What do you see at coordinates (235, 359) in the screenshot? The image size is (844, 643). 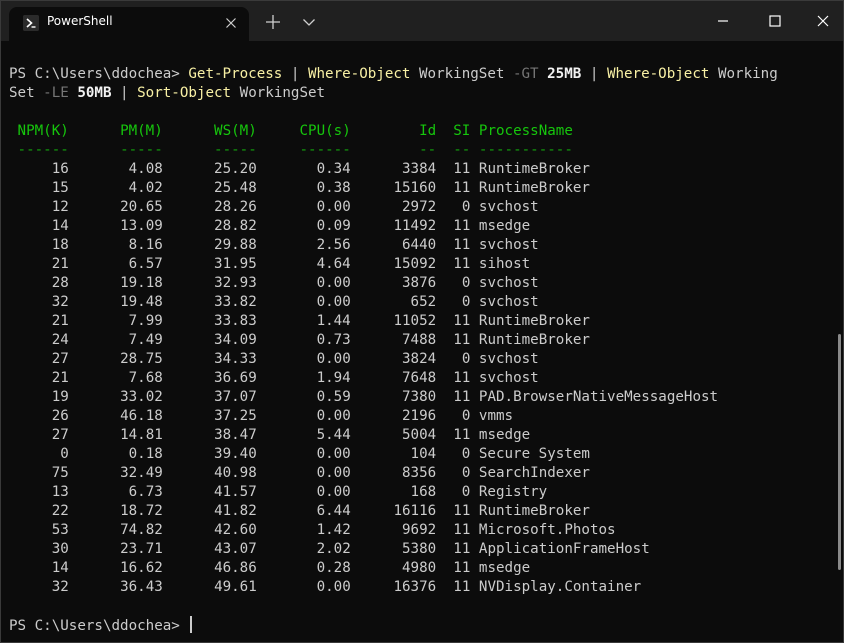 I see `cell-2: 34.33` at bounding box center [235, 359].